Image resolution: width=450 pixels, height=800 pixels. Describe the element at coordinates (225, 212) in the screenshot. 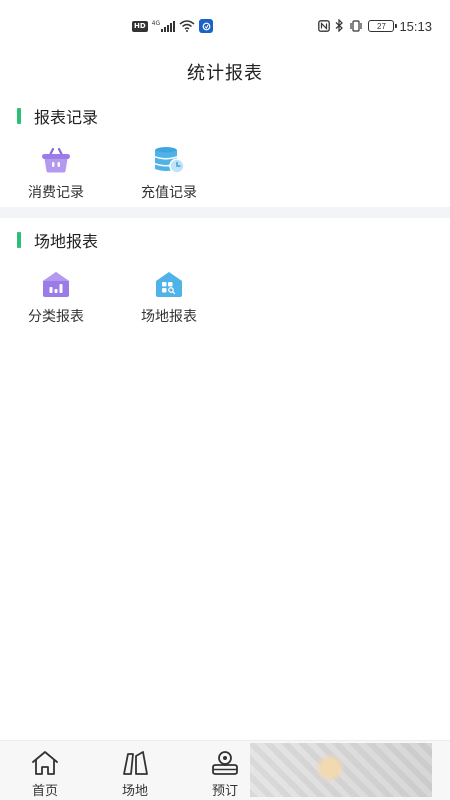

I see `section-divider` at that location.